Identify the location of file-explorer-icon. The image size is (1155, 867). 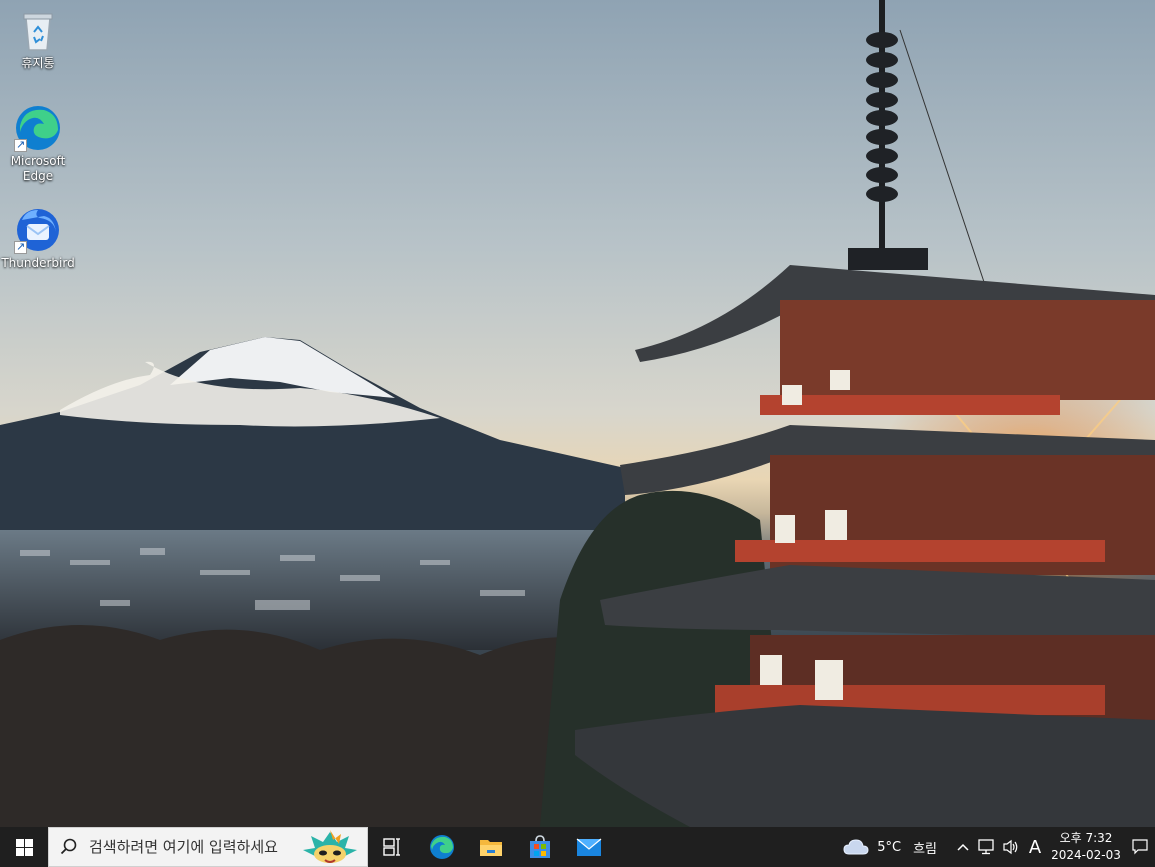
(490, 848).